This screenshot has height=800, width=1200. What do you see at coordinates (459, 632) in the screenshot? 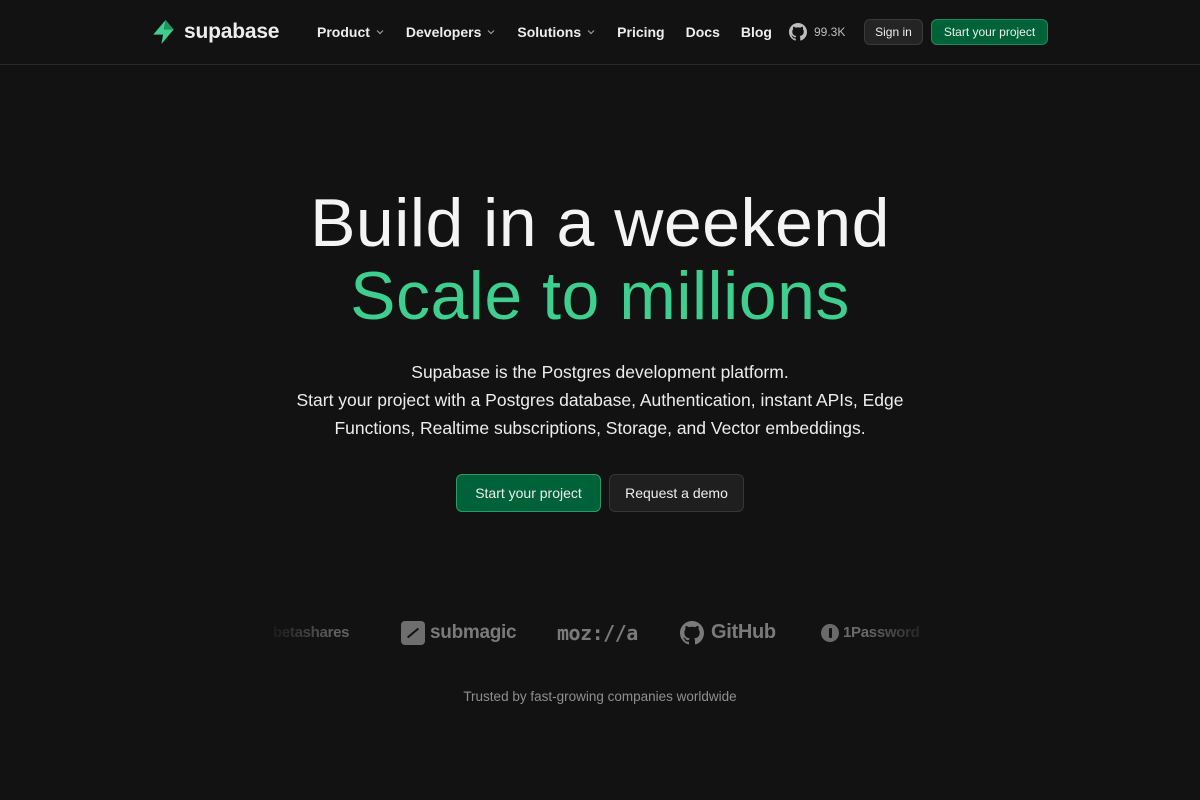
I see `submagic-logo: submagic` at bounding box center [459, 632].